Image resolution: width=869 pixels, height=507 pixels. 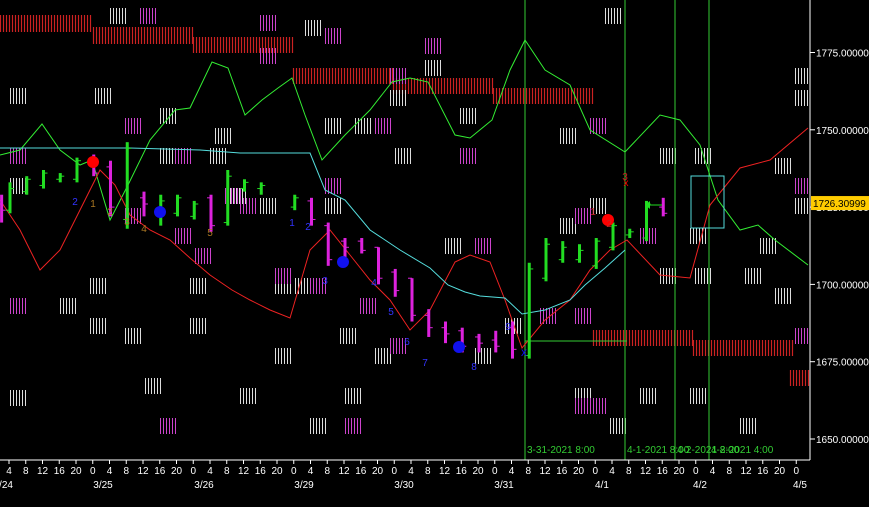 I want to click on x-date-label: 4/5, so click(x=800, y=485).